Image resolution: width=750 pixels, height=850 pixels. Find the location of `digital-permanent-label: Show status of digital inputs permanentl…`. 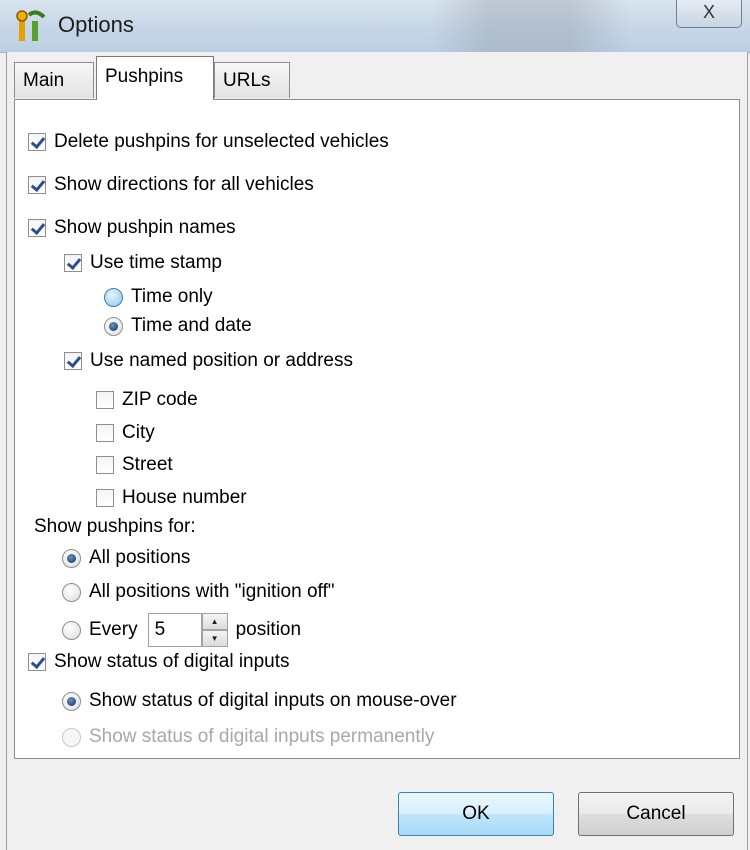

digital-permanent-label: Show status of digital inputs permanentl… is located at coordinates (262, 736).